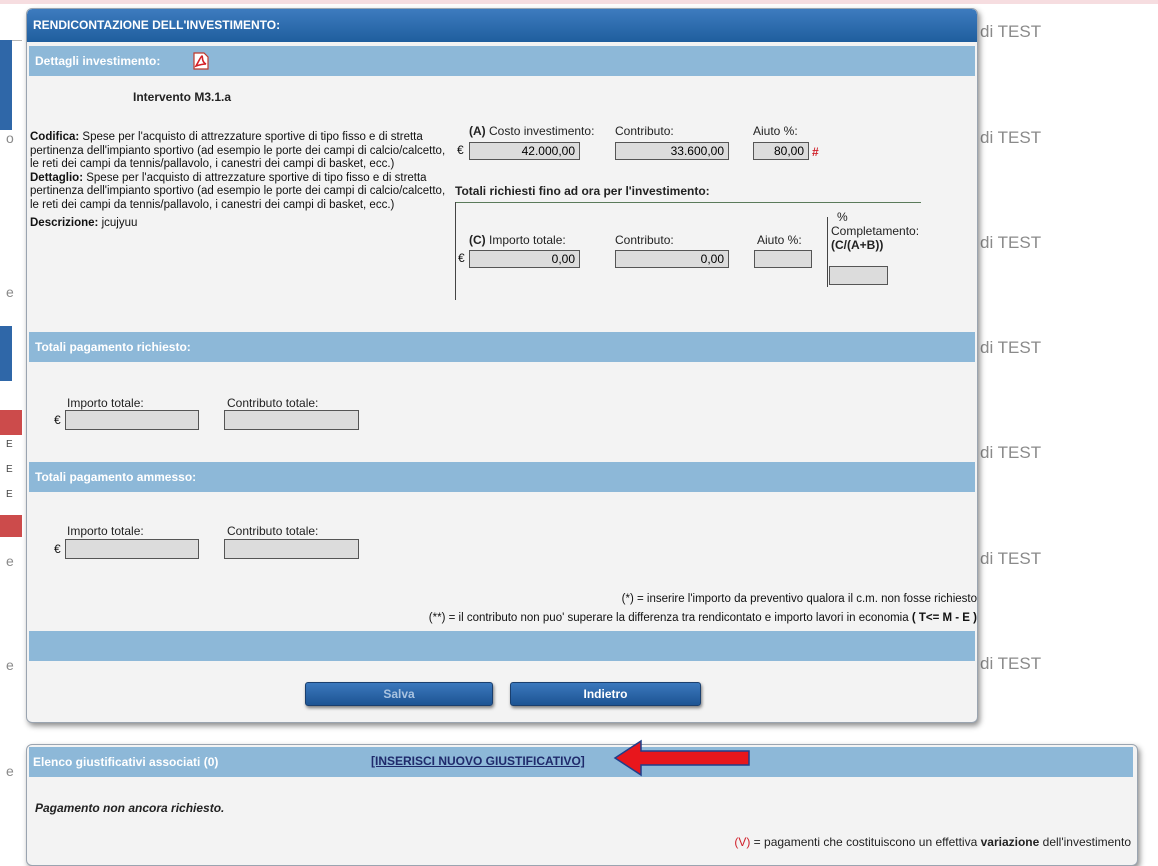  What do you see at coordinates (291, 549) in the screenshot?
I see `payment-admitted-contributo-field` at bounding box center [291, 549].